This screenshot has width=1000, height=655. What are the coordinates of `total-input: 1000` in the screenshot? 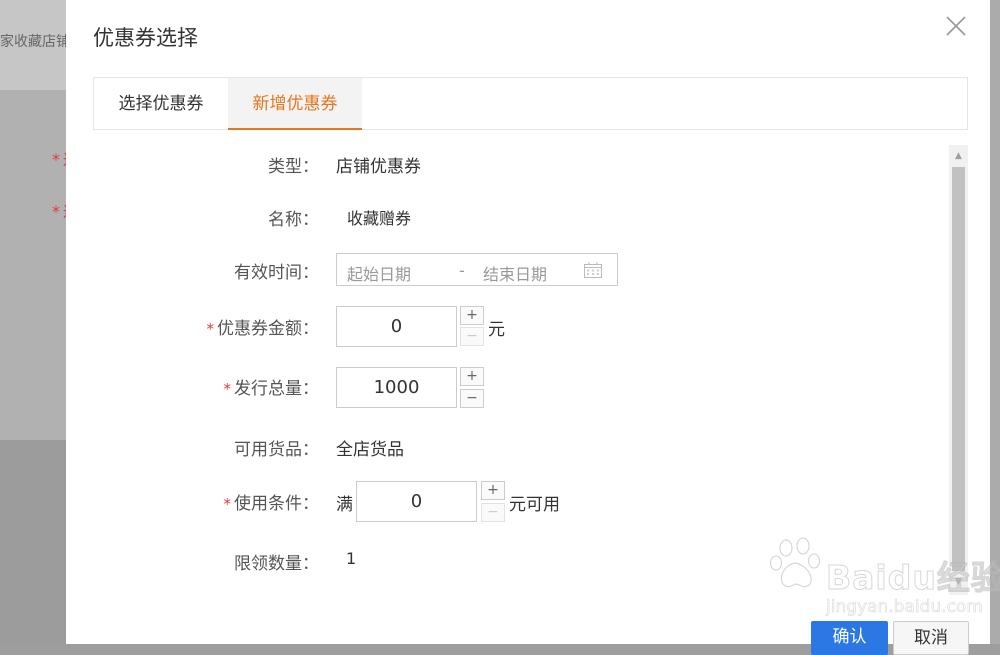 It's located at (396, 387).